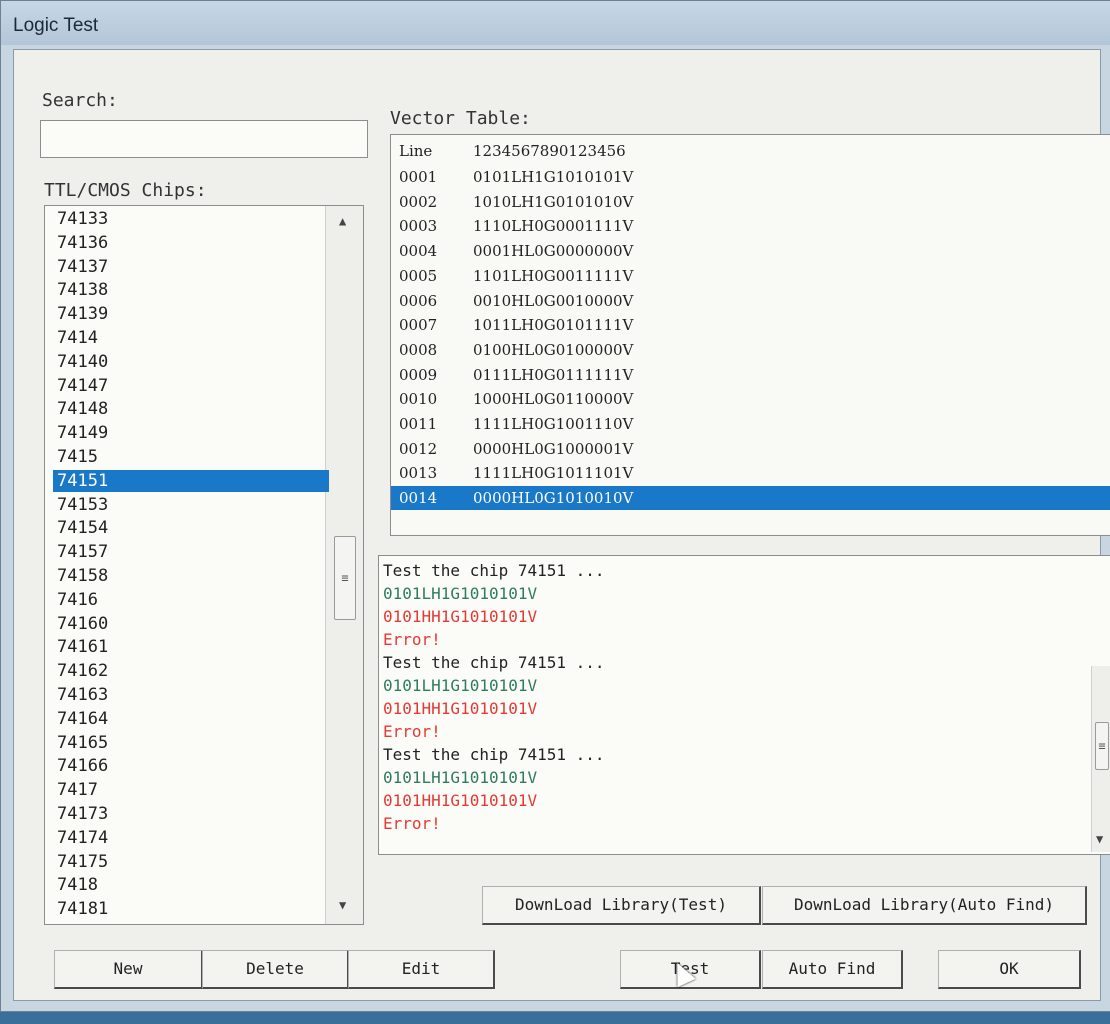  Describe the element at coordinates (418, 275) in the screenshot. I see `vector-line-number: 0005` at that location.